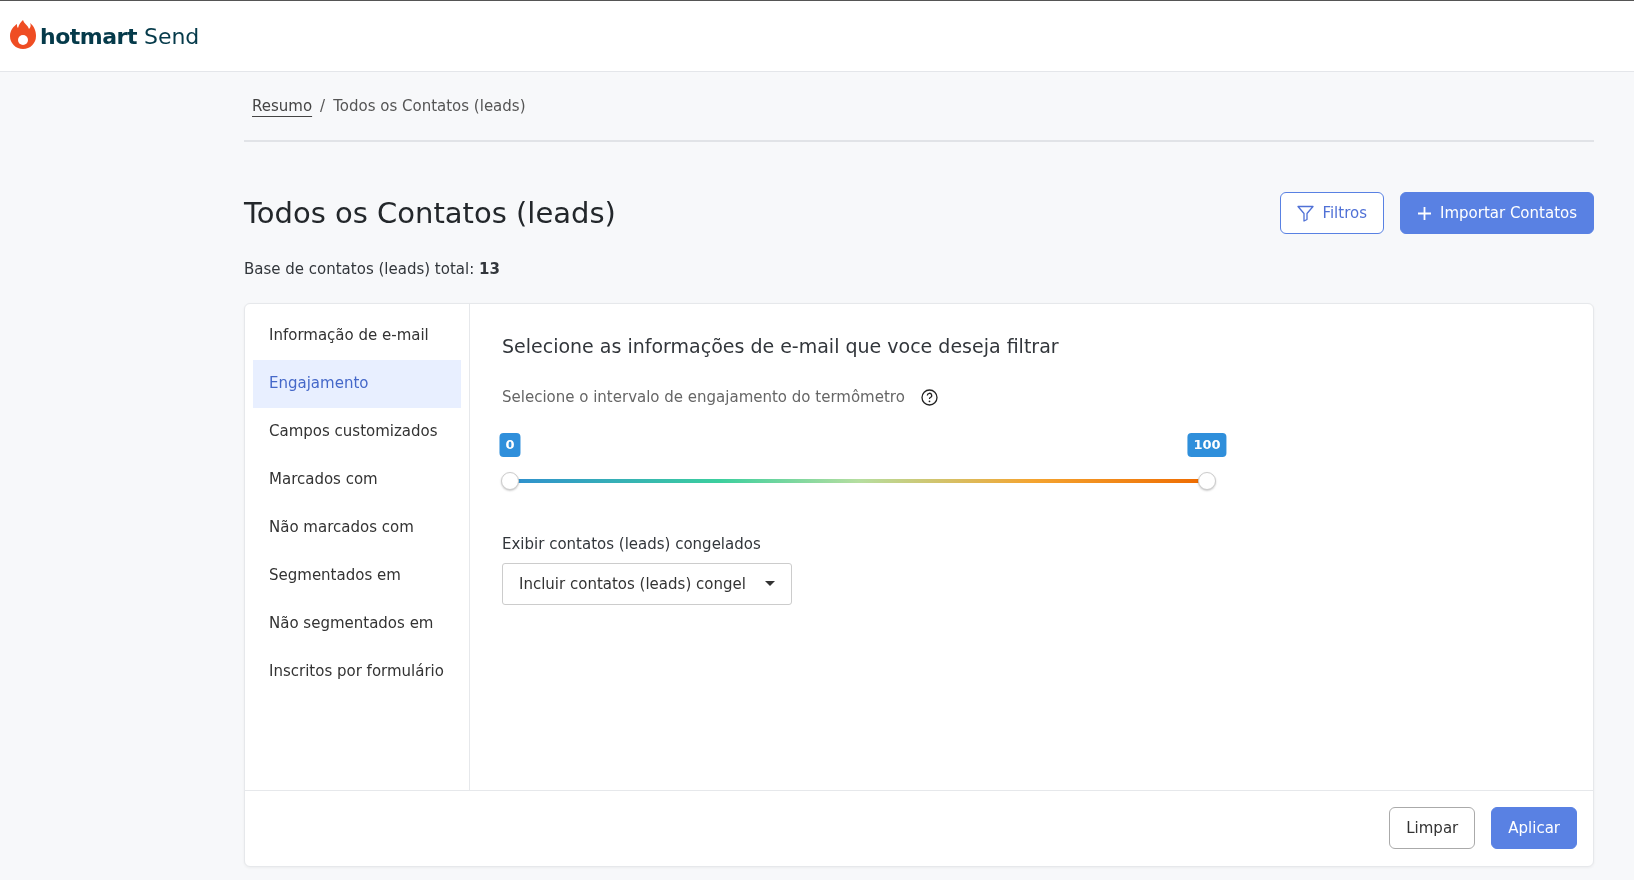 Image resolution: width=1634 pixels, height=880 pixels. What do you see at coordinates (357, 623) in the screenshot?
I see `filter-menu-item: Não segmentados em` at bounding box center [357, 623].